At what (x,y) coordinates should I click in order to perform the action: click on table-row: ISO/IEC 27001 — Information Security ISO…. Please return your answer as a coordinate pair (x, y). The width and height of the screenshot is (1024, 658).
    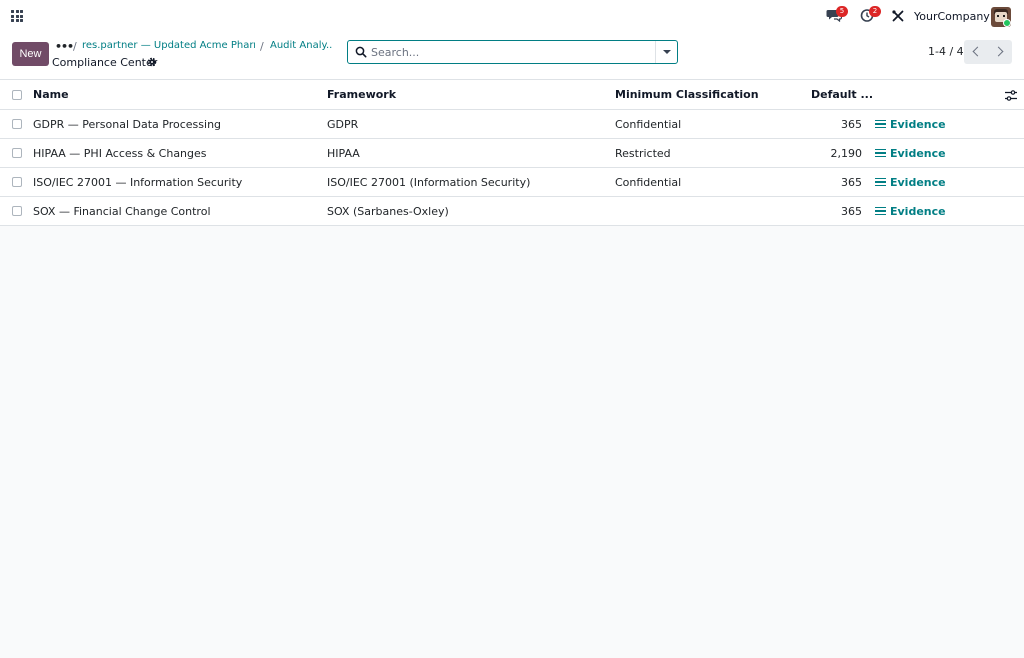
    Looking at the image, I should click on (512, 182).